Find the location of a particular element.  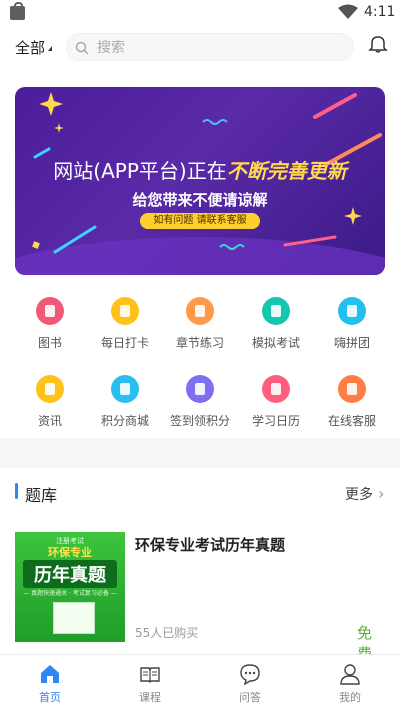

grid-item-mock-exam: 模拟考试 is located at coordinates (276, 324).